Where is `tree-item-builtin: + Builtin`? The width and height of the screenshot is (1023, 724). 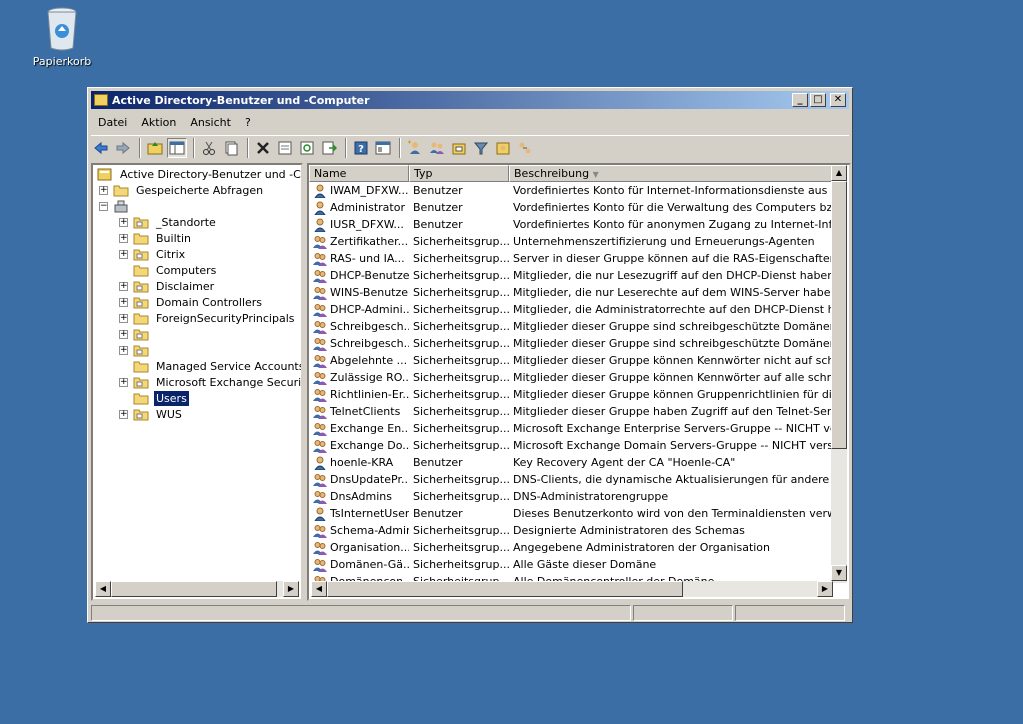
tree-item-builtin: + Builtin is located at coordinates (156, 238).